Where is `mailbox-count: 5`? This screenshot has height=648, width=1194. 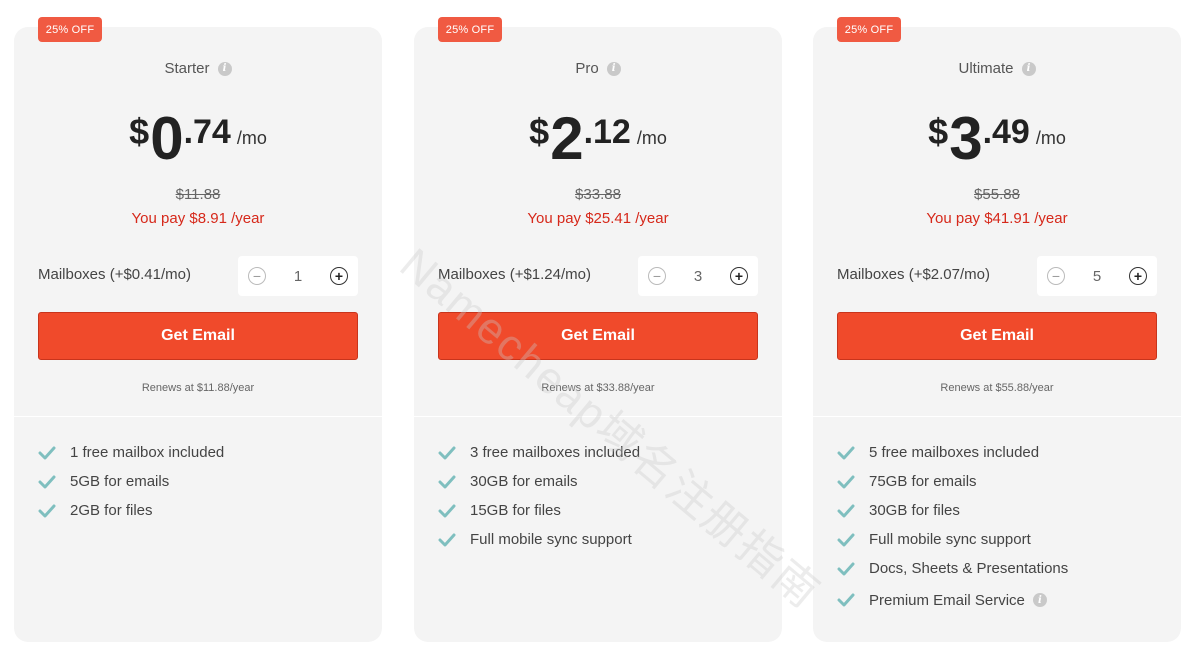 mailbox-count: 5 is located at coordinates (1097, 276).